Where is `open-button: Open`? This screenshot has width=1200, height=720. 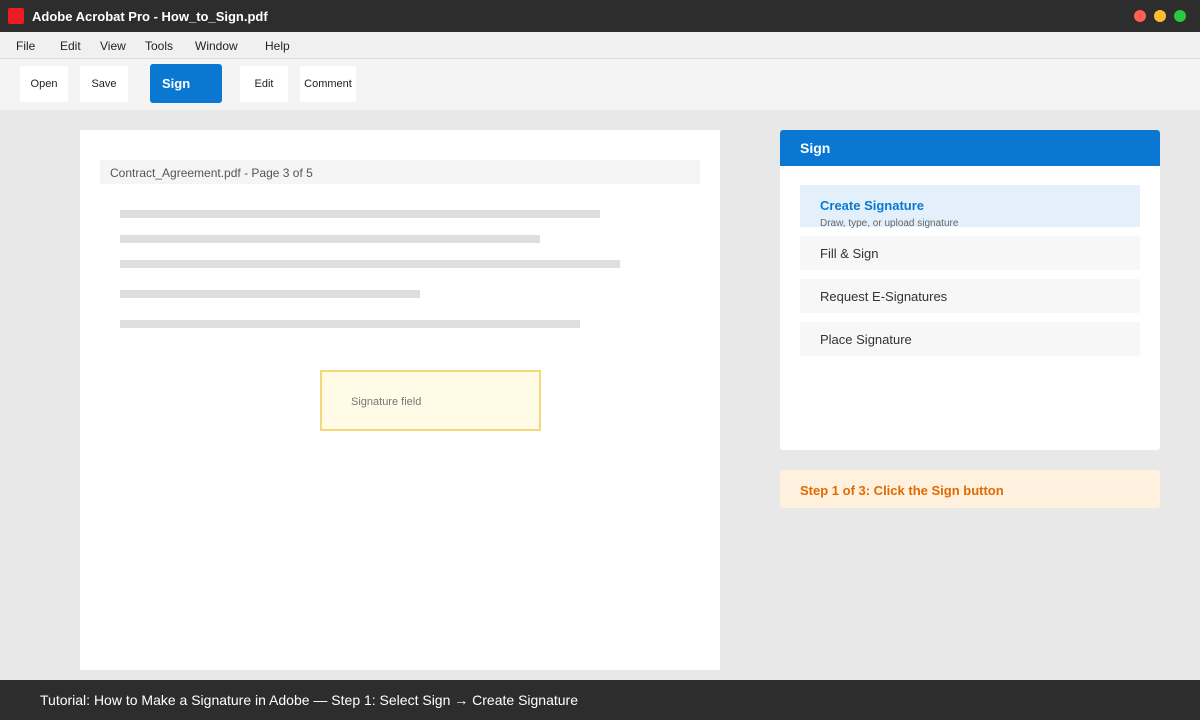 open-button: Open is located at coordinates (44, 84).